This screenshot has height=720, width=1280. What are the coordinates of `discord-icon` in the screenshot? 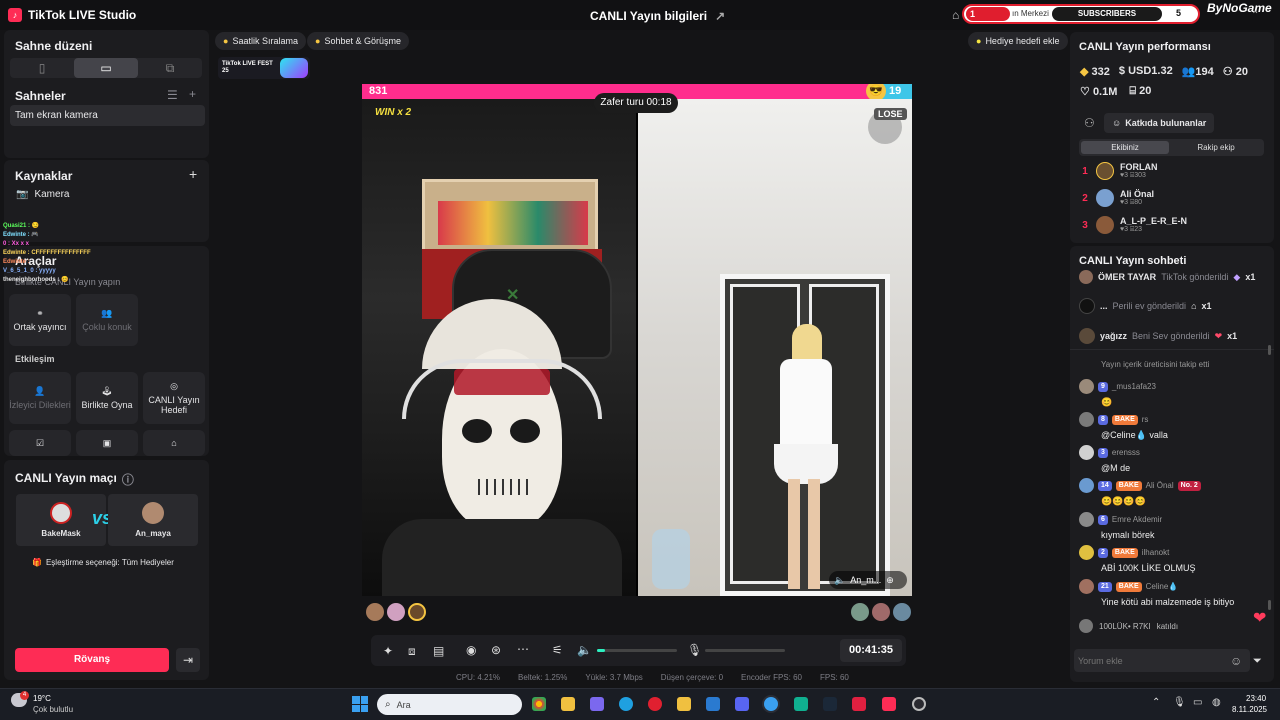 It's located at (742, 704).